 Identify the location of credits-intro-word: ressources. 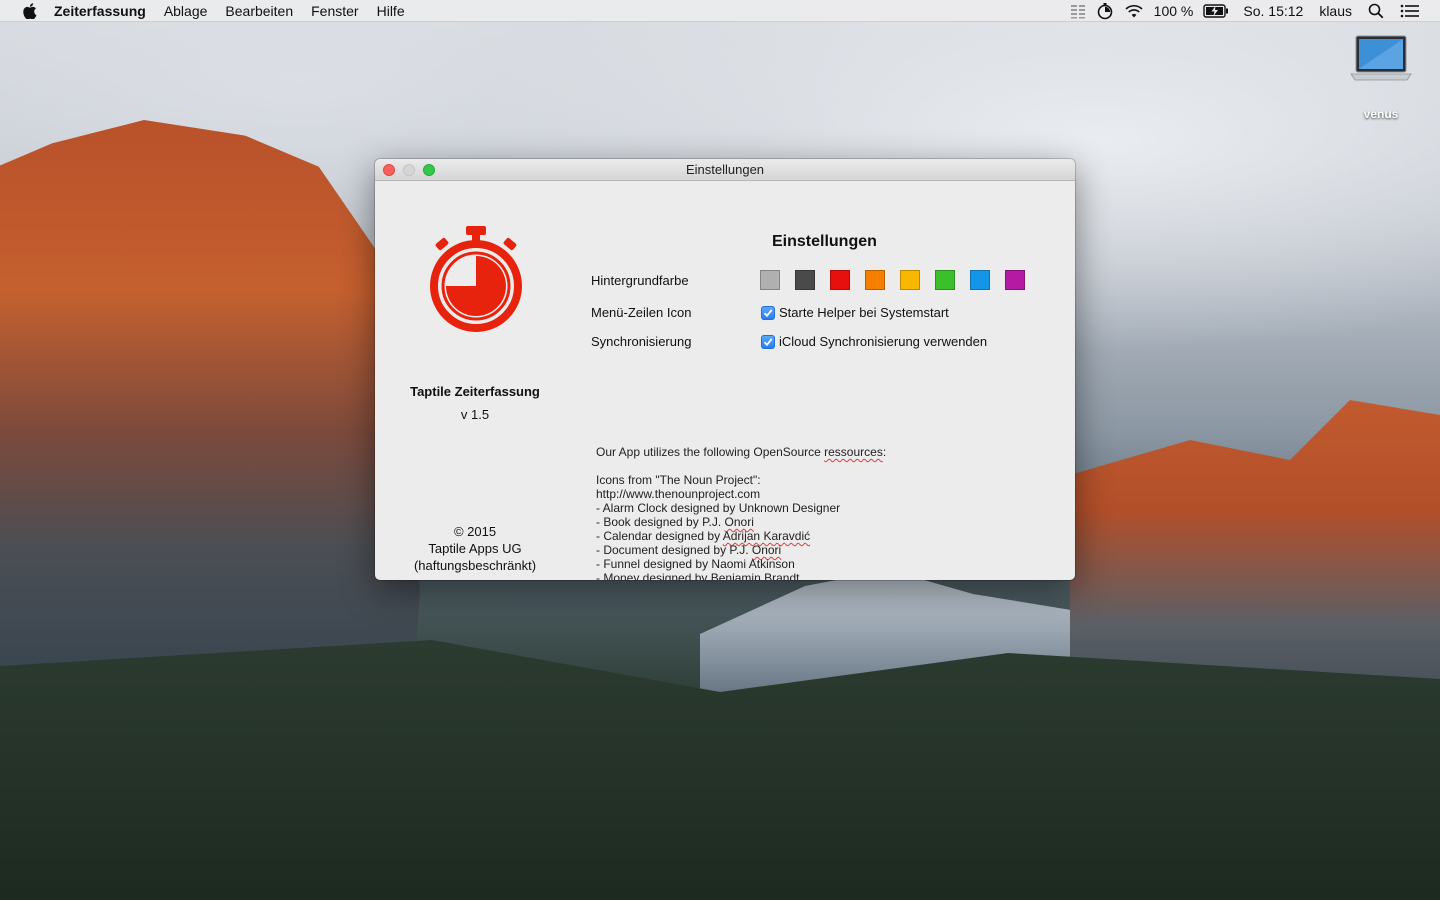
(853, 452).